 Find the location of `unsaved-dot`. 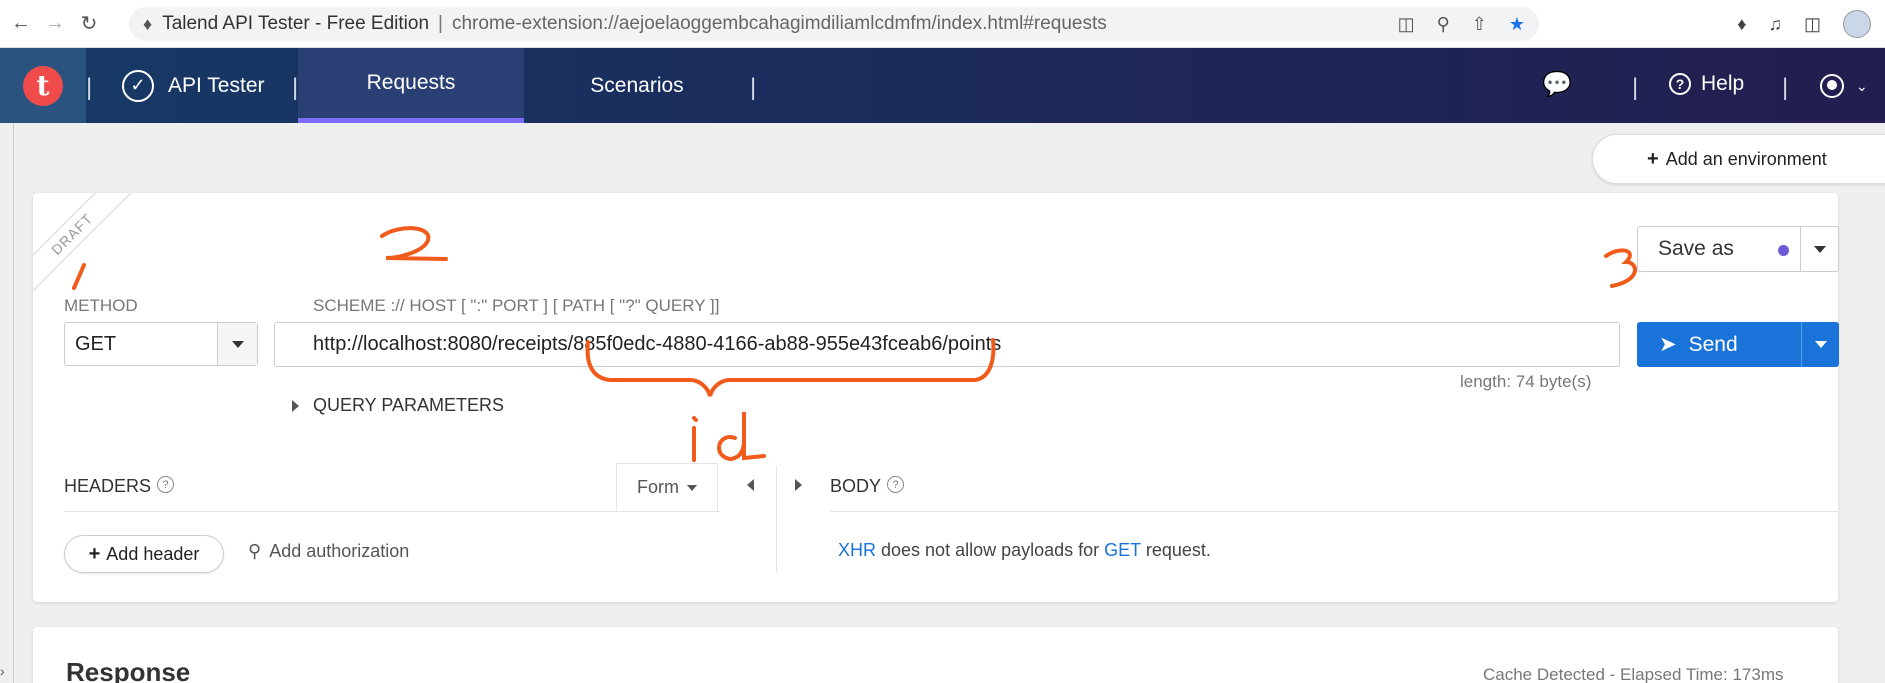

unsaved-dot is located at coordinates (1783, 250).